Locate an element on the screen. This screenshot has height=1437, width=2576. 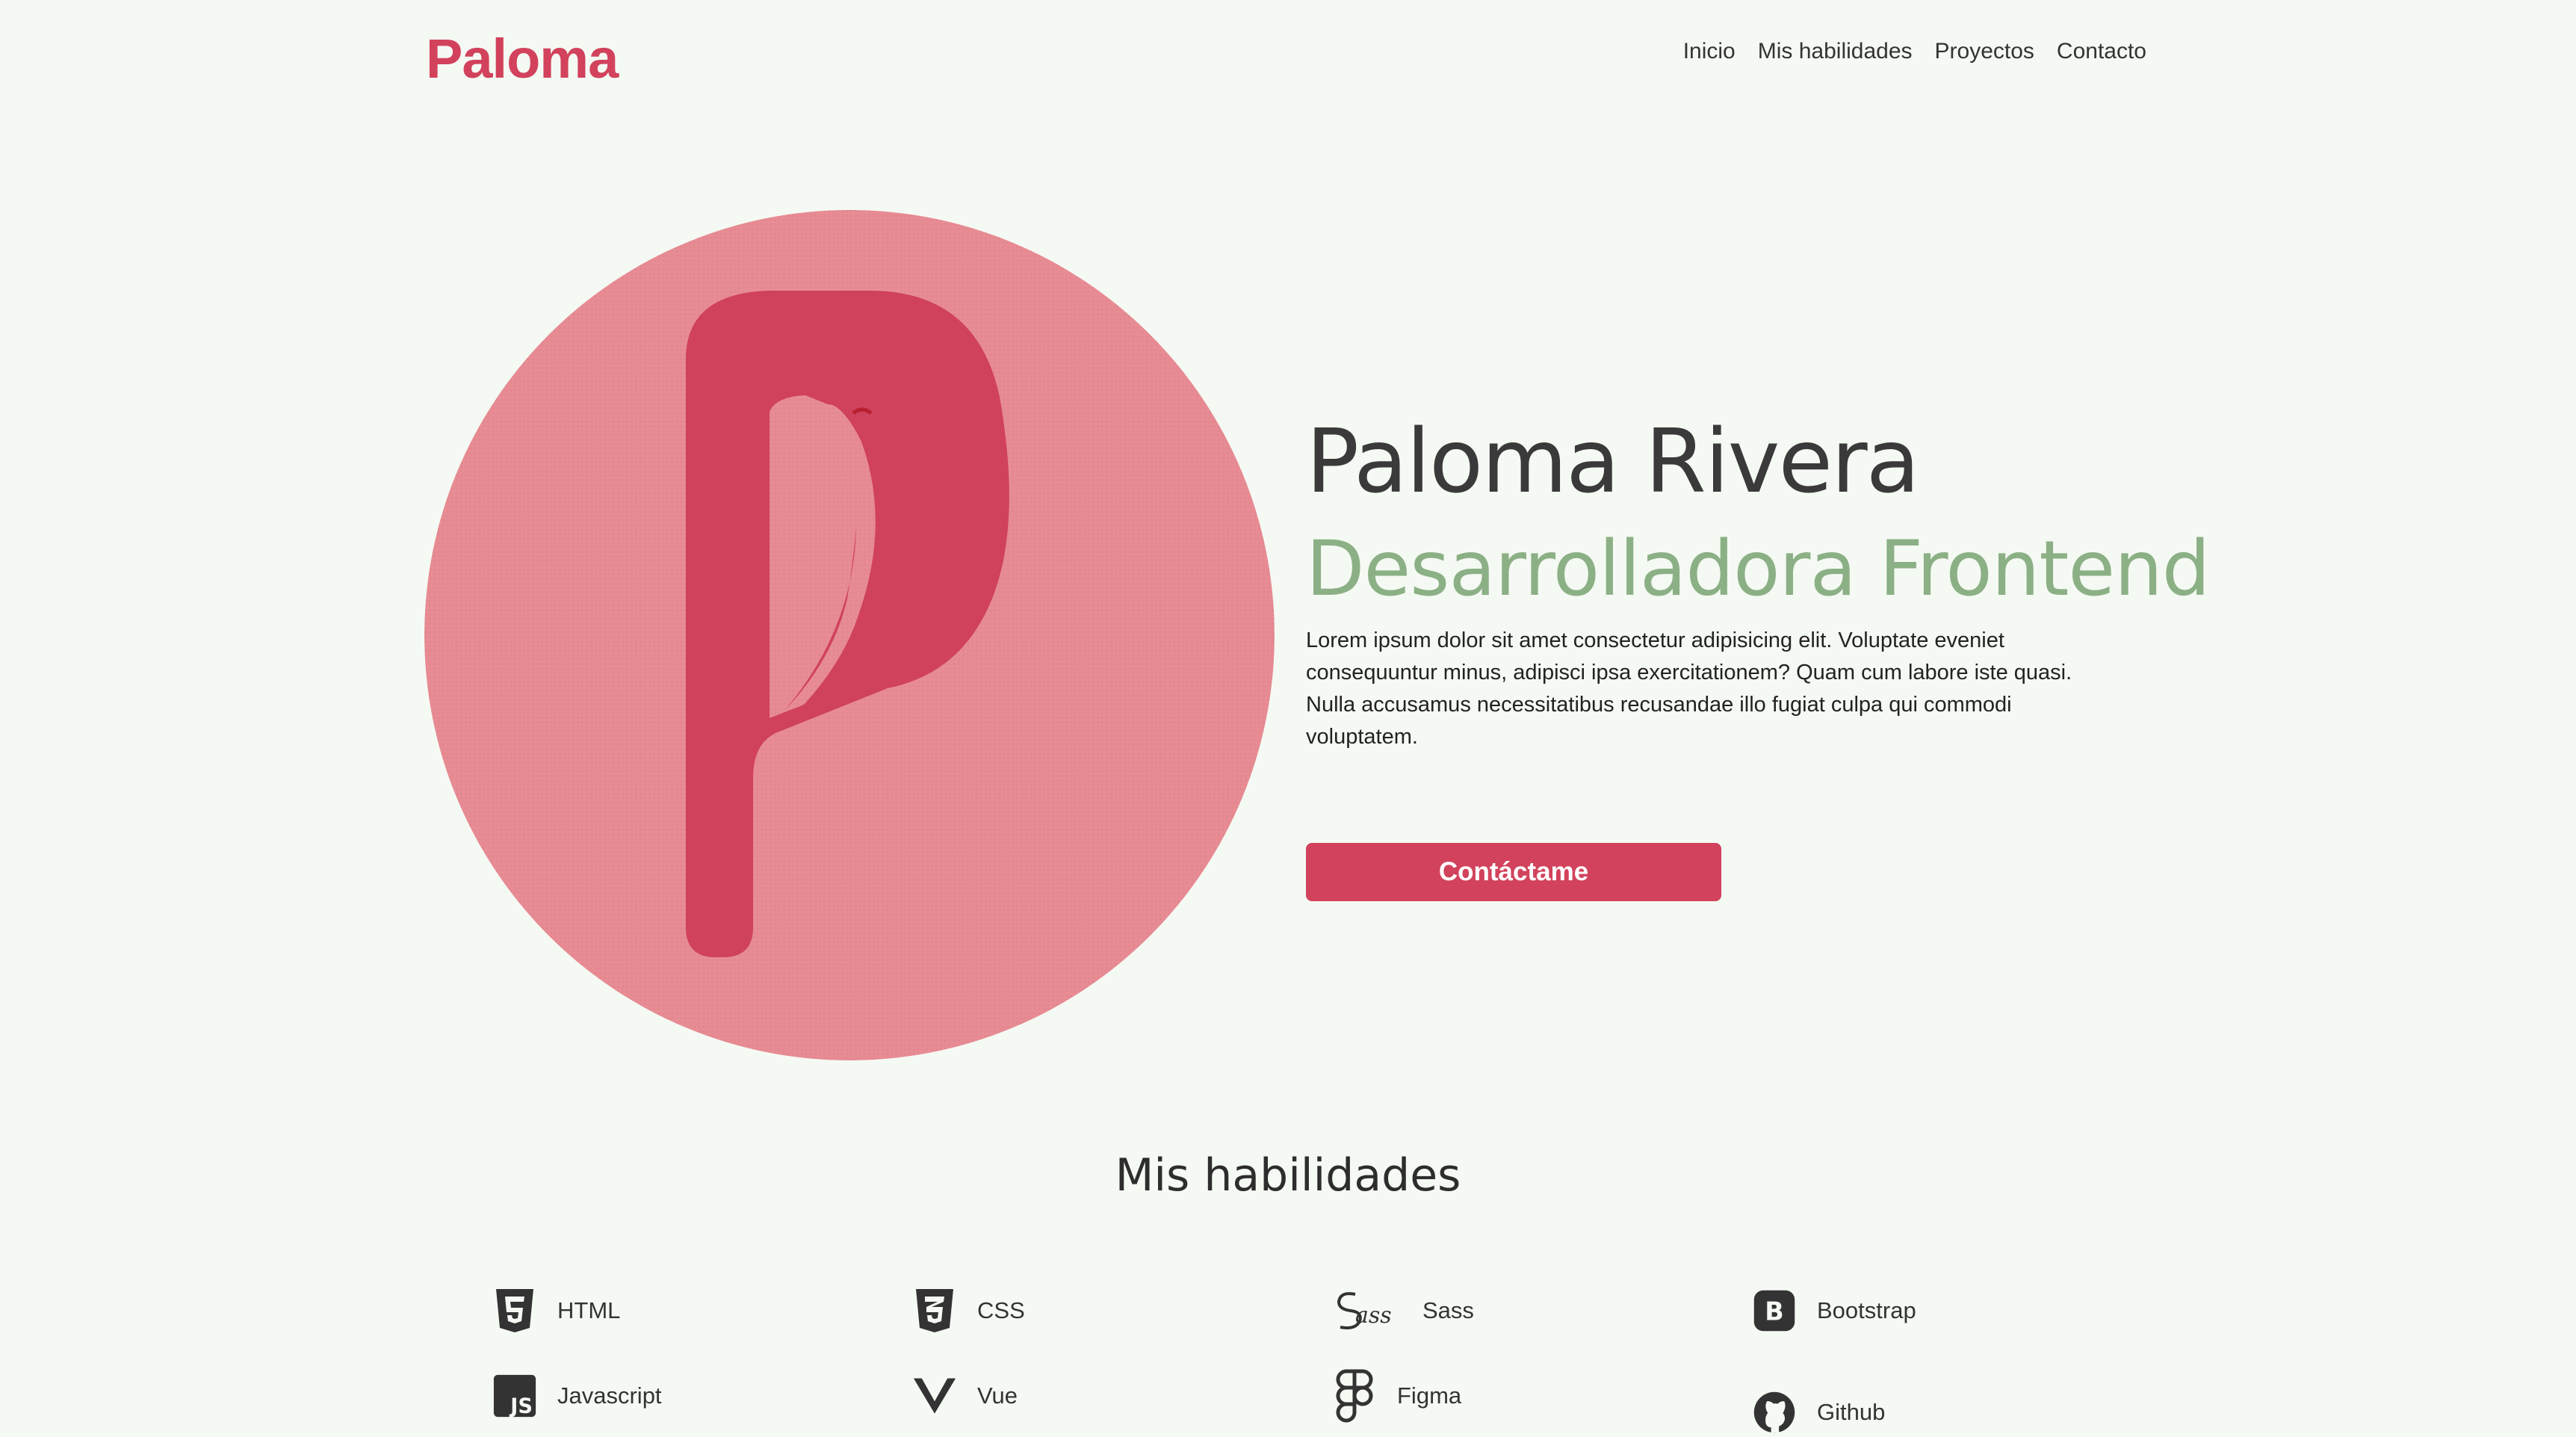
bootstrap-icon: B is located at coordinates (1774, 1311).